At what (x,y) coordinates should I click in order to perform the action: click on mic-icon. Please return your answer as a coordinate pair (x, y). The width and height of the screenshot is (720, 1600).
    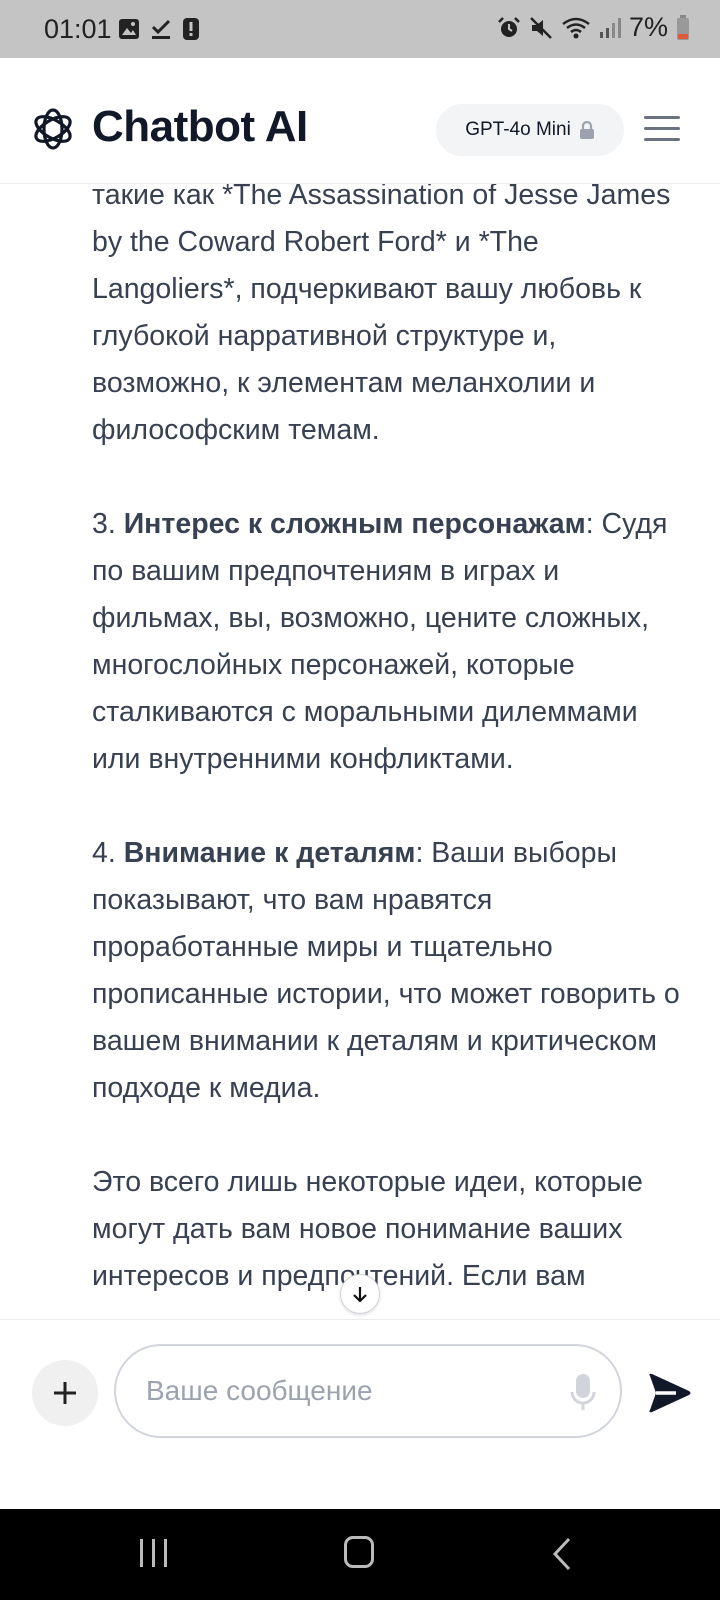
    Looking at the image, I should click on (583, 1392).